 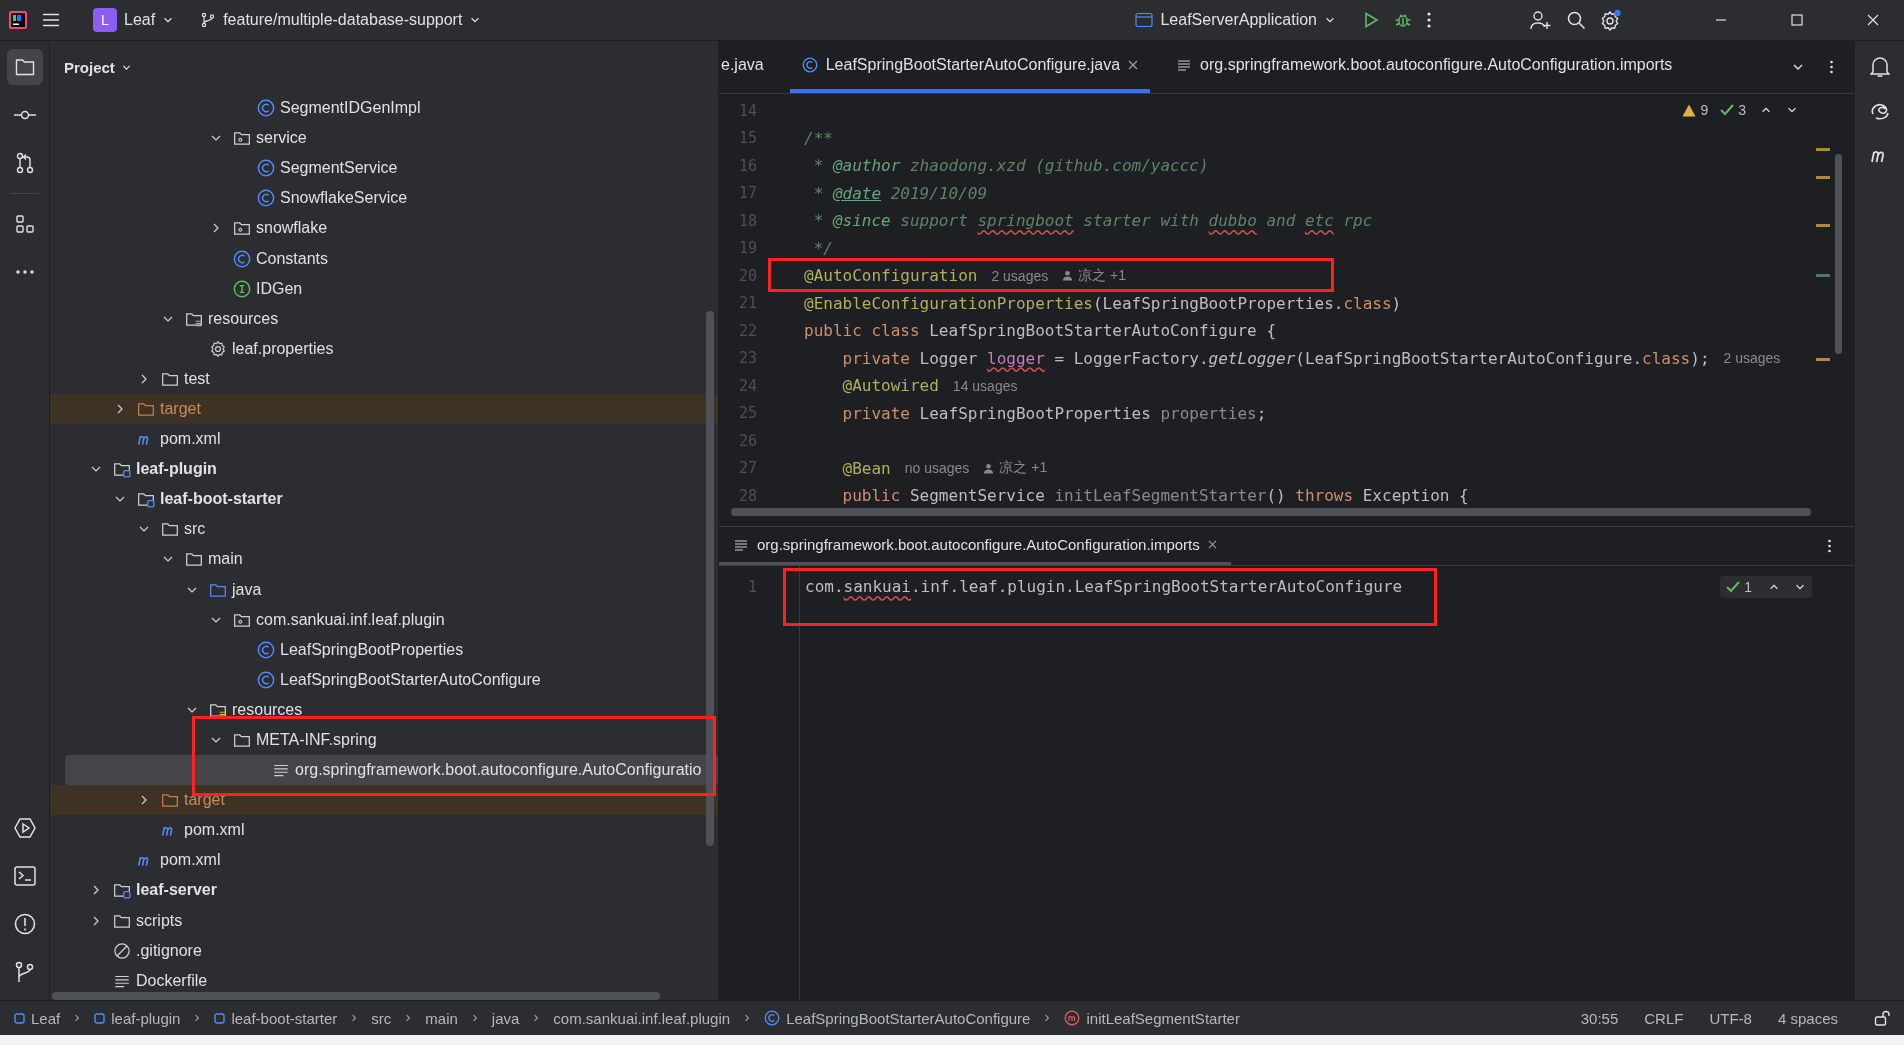 I want to click on usages-hint: no usages, so click(x=937, y=468).